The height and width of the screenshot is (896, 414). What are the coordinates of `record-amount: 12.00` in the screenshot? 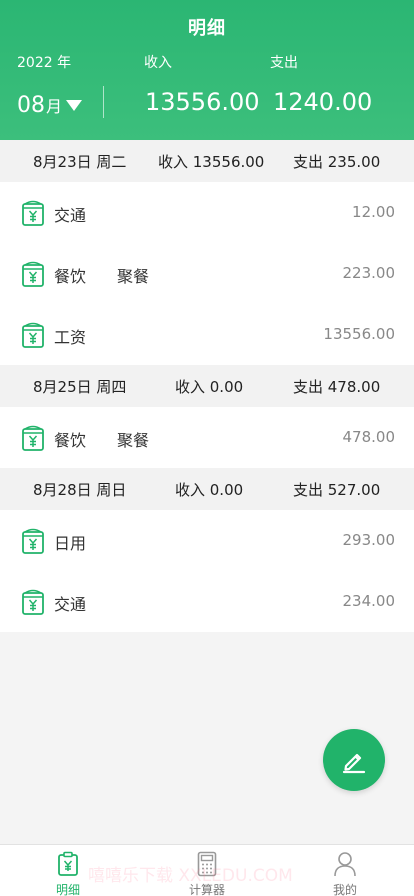 It's located at (373, 212).